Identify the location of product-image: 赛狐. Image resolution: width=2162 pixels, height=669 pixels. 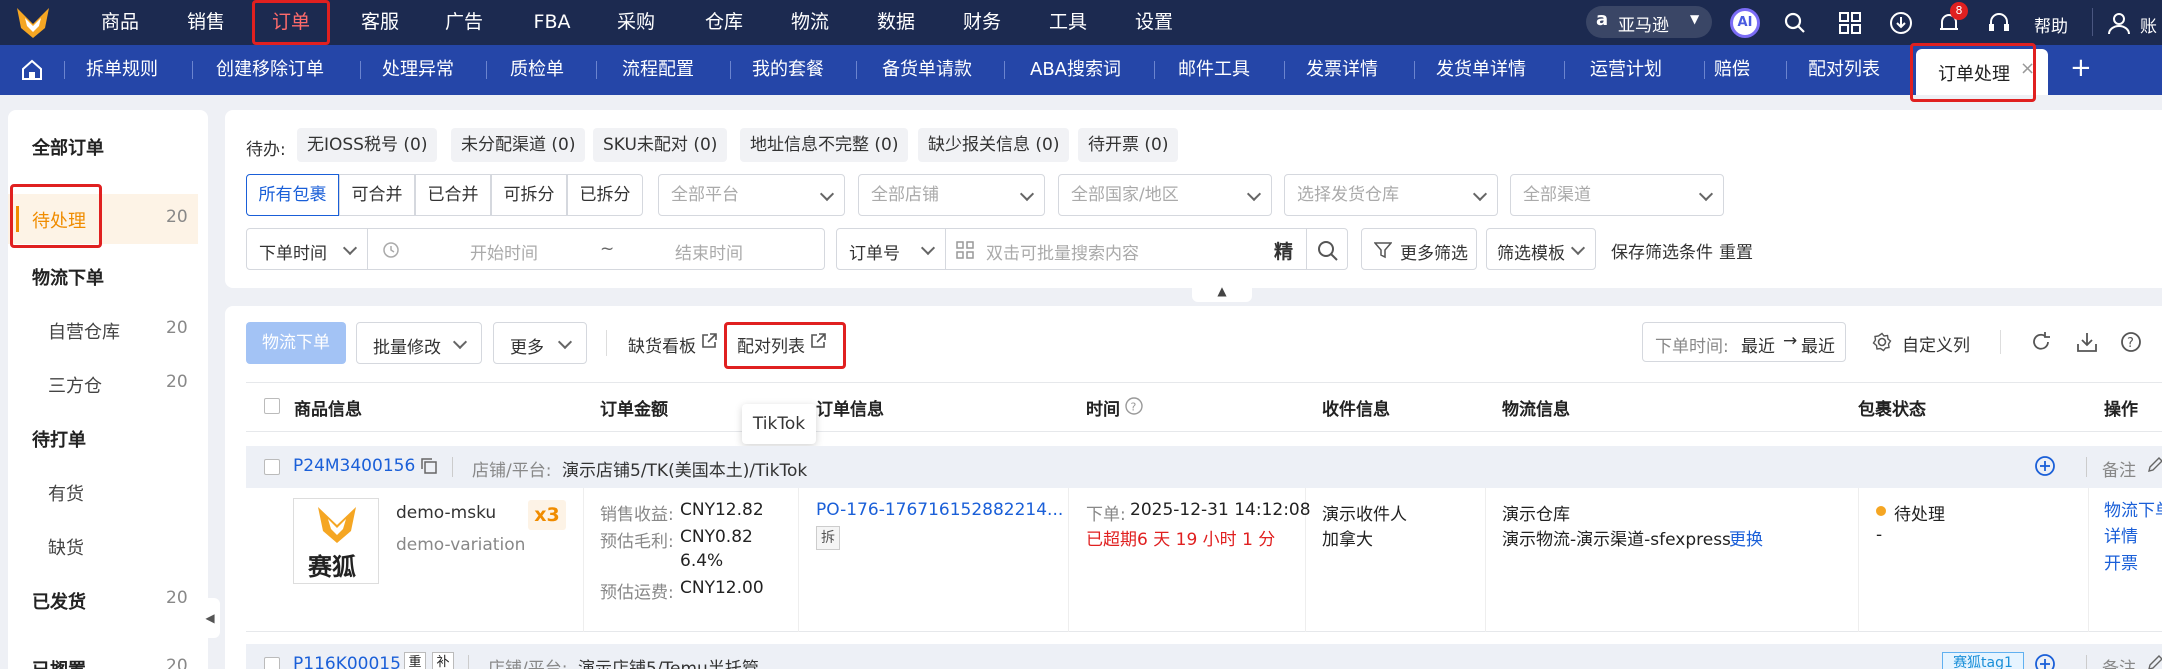
(336, 541).